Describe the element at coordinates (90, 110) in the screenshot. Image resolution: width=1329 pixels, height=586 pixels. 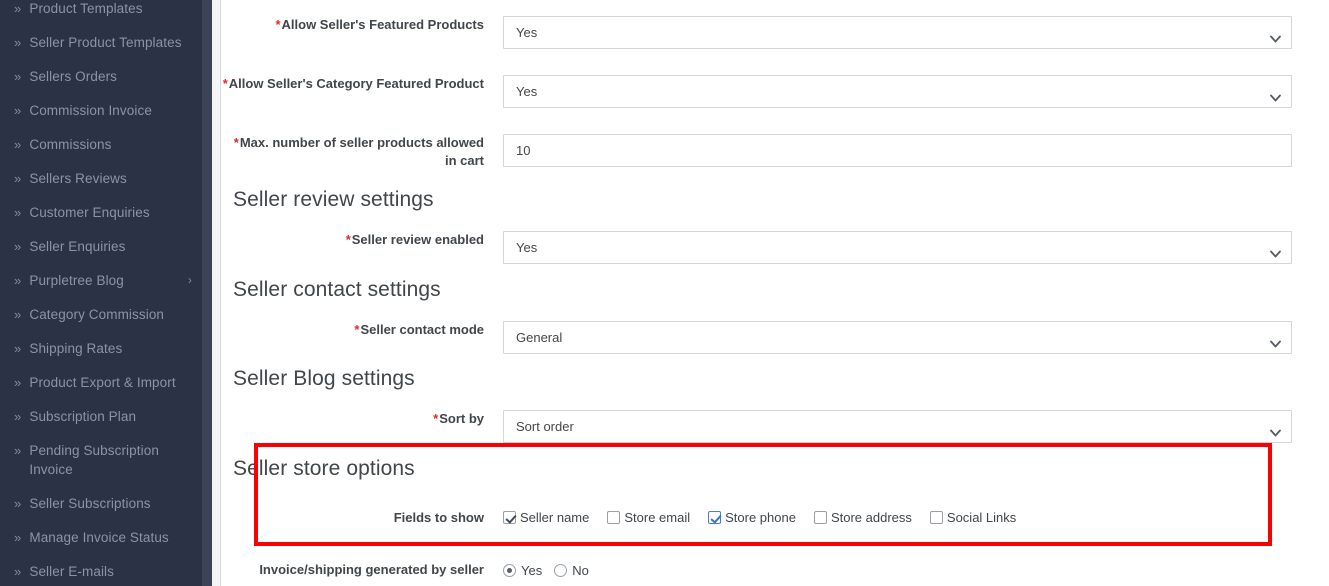
I see `sidebar-item-label: Commission Invoice` at that location.